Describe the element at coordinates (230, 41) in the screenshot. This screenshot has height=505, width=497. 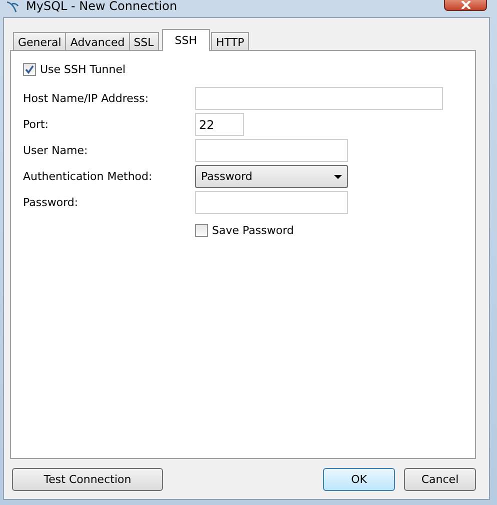
I see `tab: HTTP` at that location.